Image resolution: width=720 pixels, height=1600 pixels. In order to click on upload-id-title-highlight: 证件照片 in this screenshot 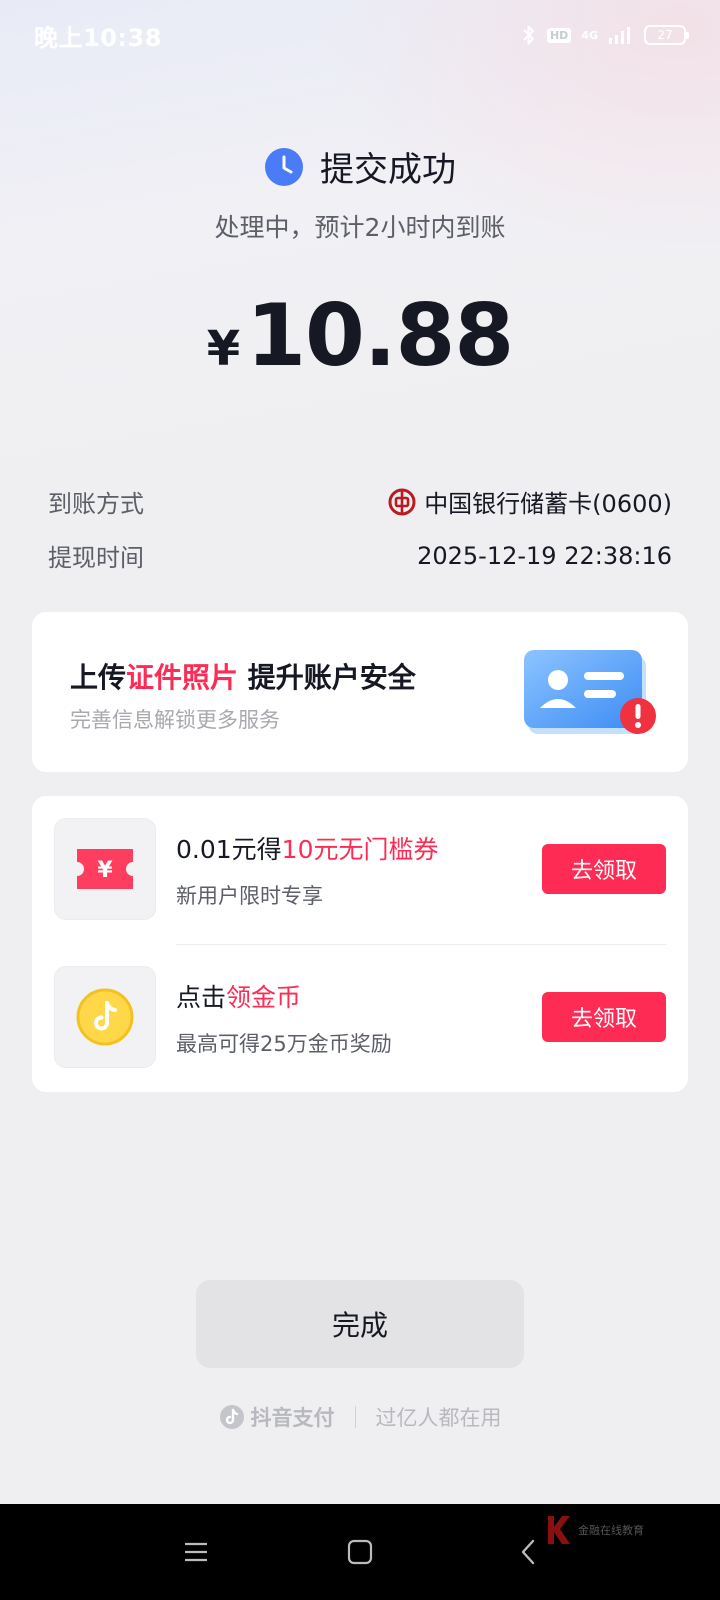, I will do `click(182, 677)`.